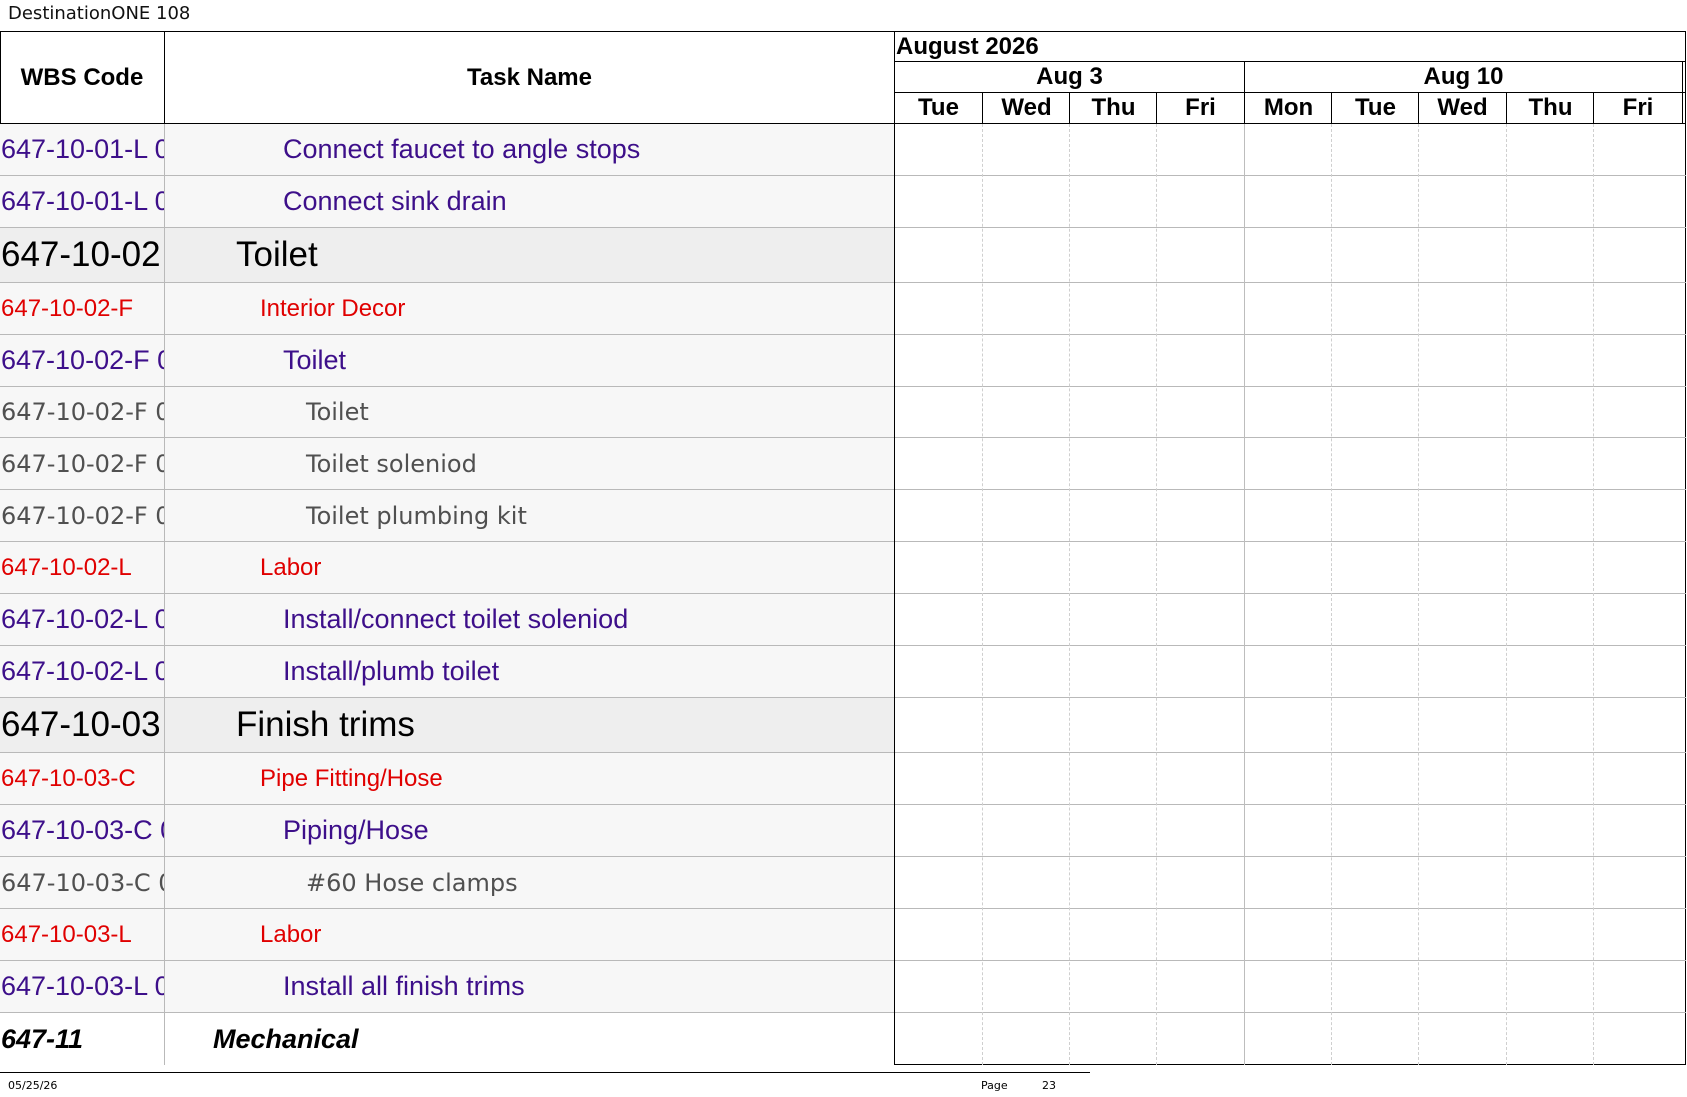 Image resolution: width=1687 pixels, height=1097 pixels. Describe the element at coordinates (1462, 107) in the screenshot. I see `day-wed-2: Wed` at that location.